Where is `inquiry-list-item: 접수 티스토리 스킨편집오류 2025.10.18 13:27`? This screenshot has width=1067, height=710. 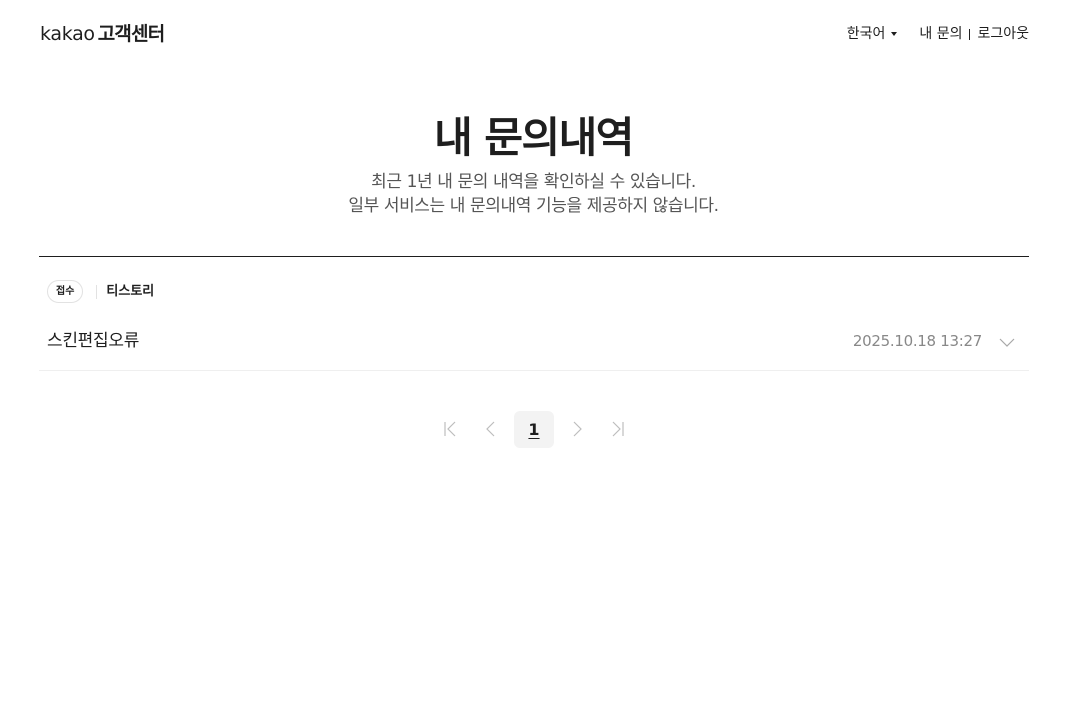
inquiry-list-item: 접수 티스토리 스킨편집오류 2025.10.18 13:27 is located at coordinates (534, 314).